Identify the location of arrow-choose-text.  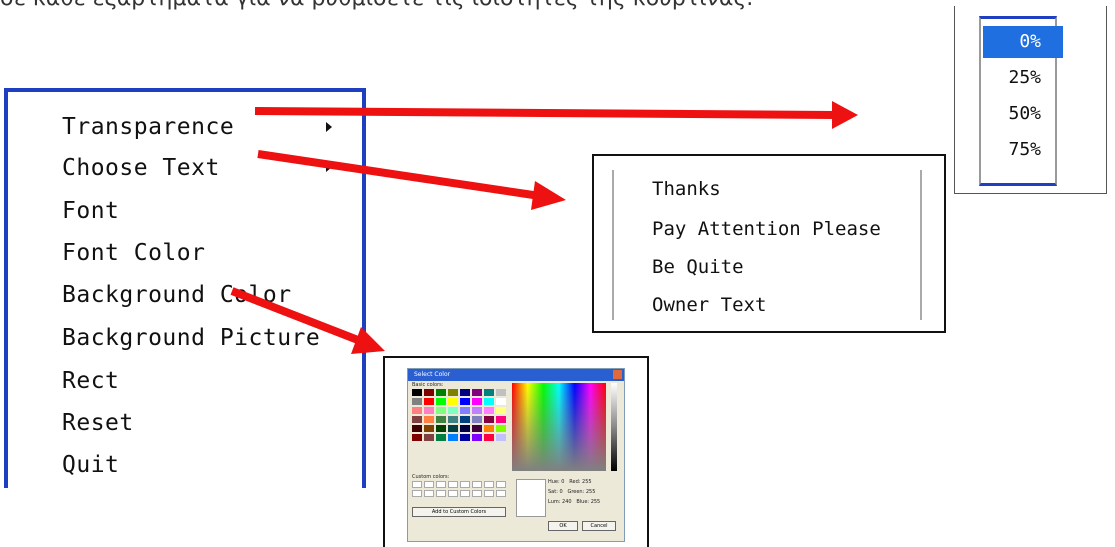
(411, 180).